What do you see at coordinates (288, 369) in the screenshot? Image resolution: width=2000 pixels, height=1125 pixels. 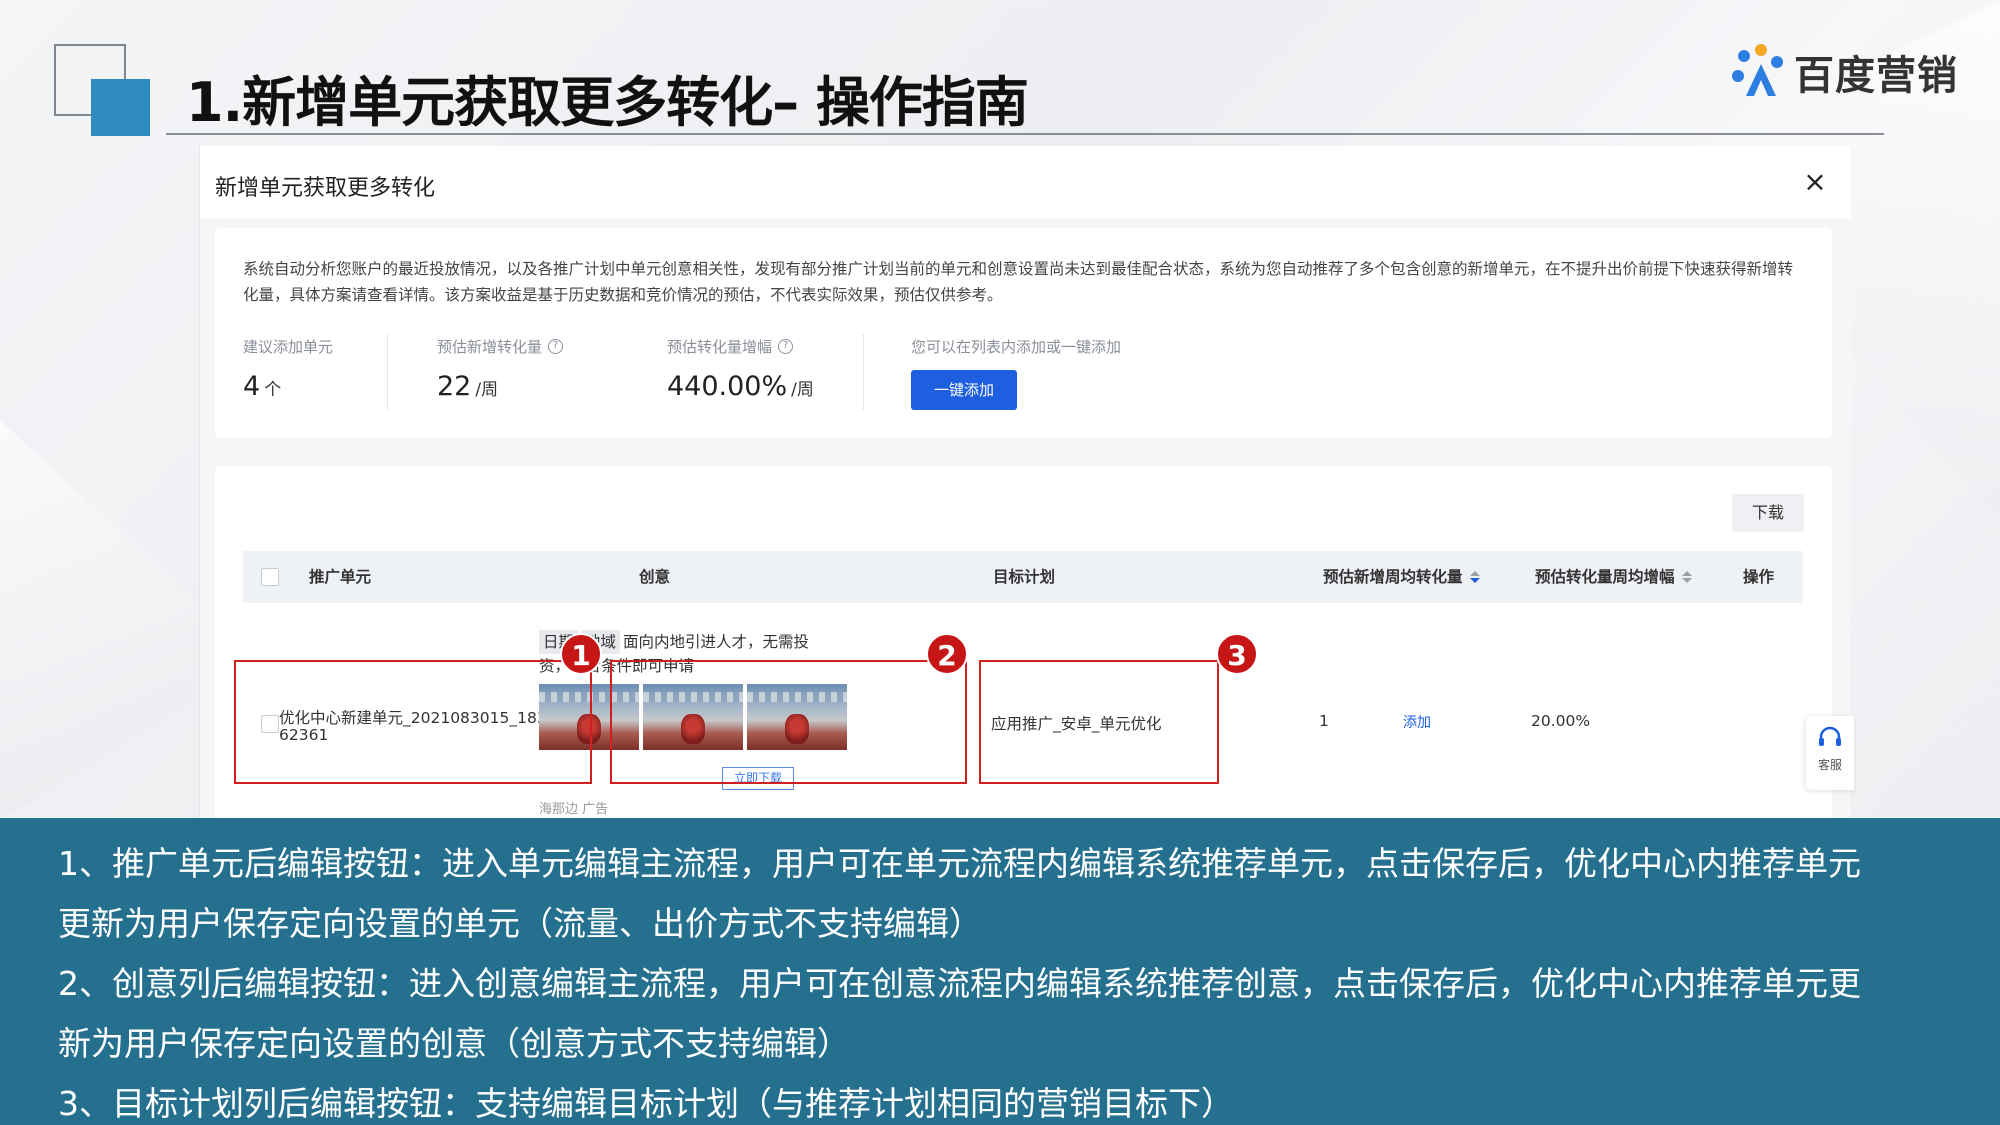 I see `stat-suggested-units: 建议添加单元 4个` at bounding box center [288, 369].